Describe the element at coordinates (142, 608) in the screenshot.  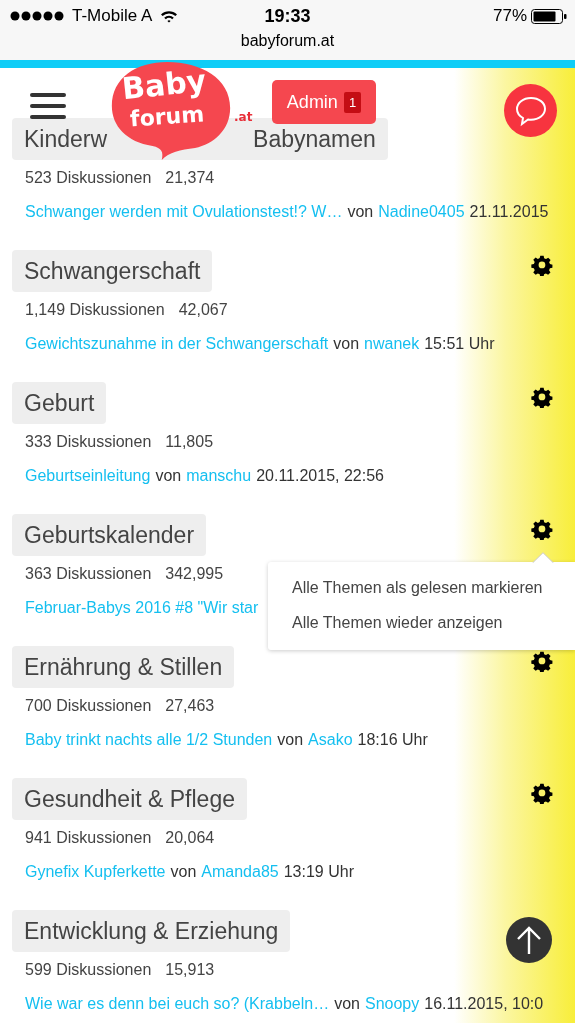
I see `topic-link: Februar-Babys 2016 #8 "Wir star` at that location.